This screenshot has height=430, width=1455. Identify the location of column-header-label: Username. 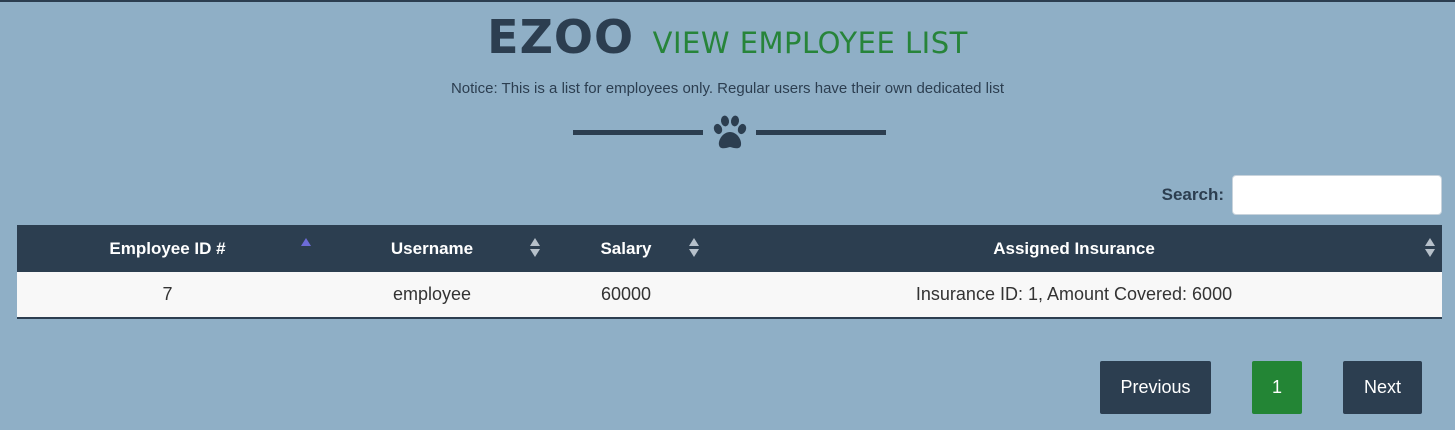
(432, 248).